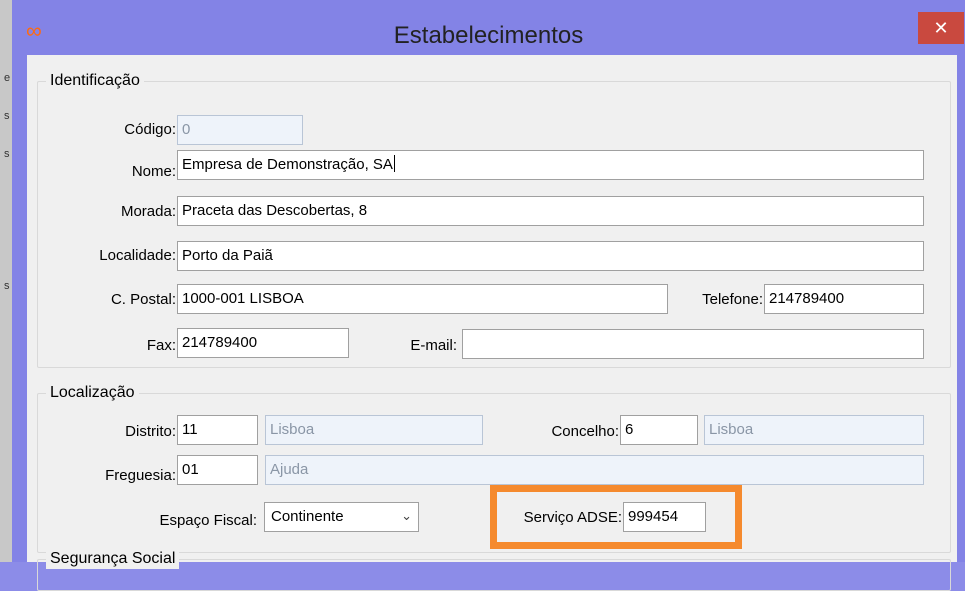 The width and height of the screenshot is (965, 591). I want to click on background-window-strip: e s s s, so click(6, 281).